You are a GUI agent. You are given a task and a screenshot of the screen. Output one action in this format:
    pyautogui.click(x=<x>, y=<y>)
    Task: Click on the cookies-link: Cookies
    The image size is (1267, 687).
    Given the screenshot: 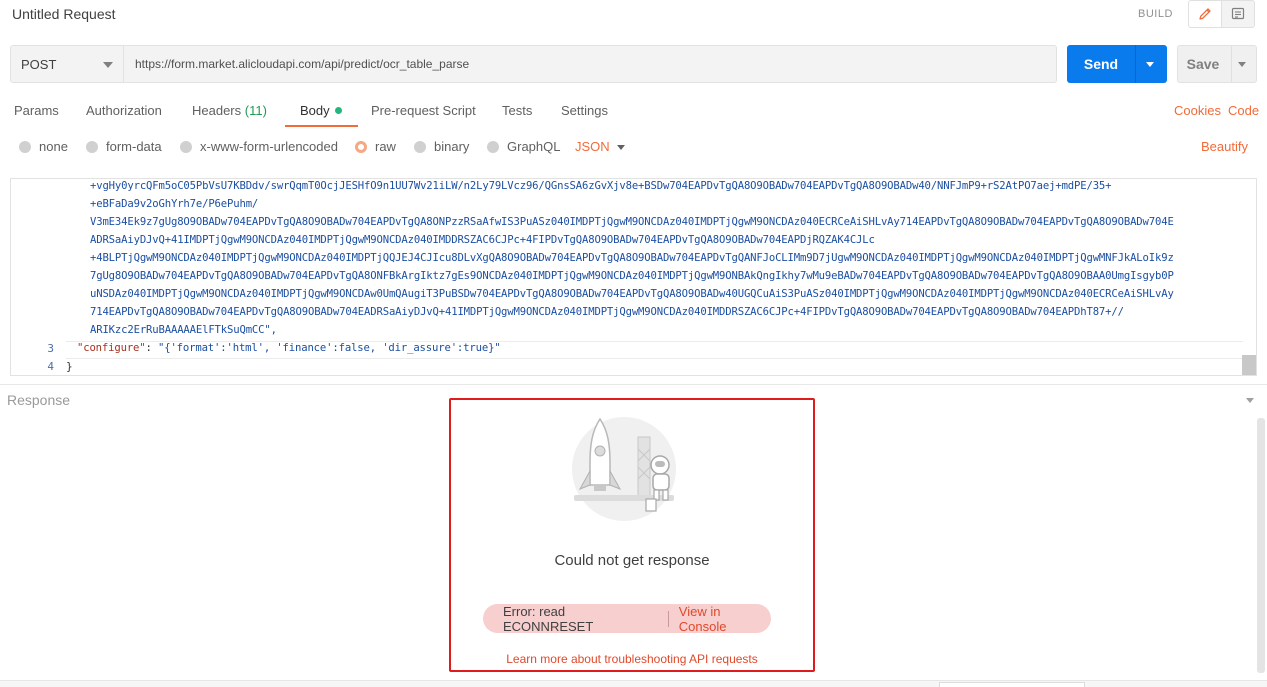 What is the action you would take?
    pyautogui.click(x=1197, y=110)
    